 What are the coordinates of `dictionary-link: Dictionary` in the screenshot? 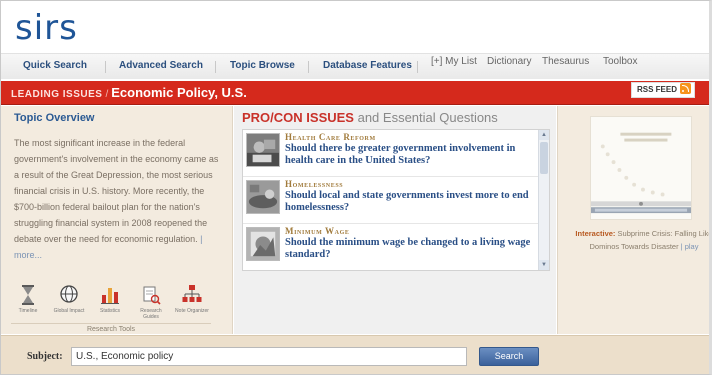 It's located at (509, 61).